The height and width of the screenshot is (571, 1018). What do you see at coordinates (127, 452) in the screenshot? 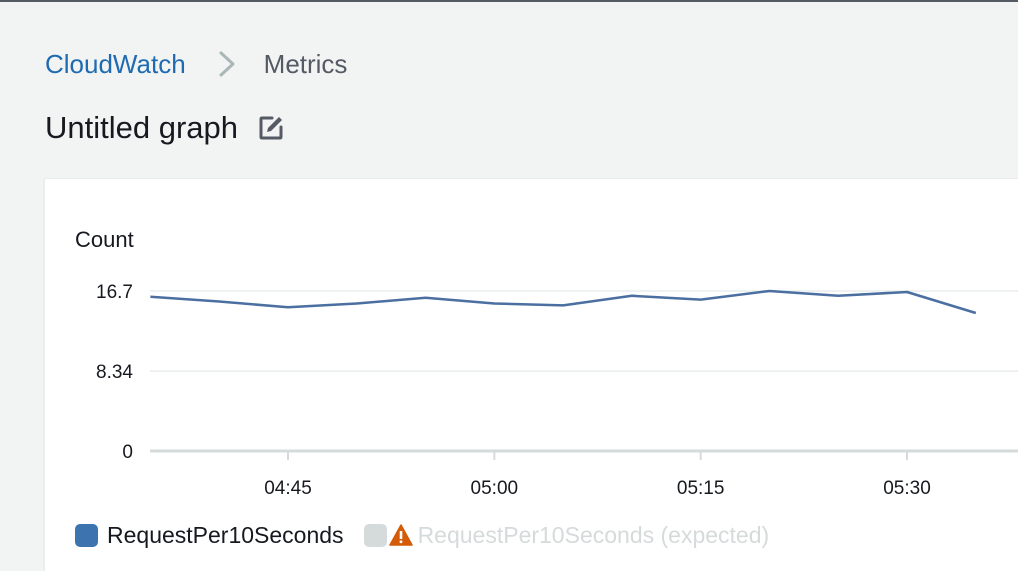
I see `y-tick-label: 0` at bounding box center [127, 452].